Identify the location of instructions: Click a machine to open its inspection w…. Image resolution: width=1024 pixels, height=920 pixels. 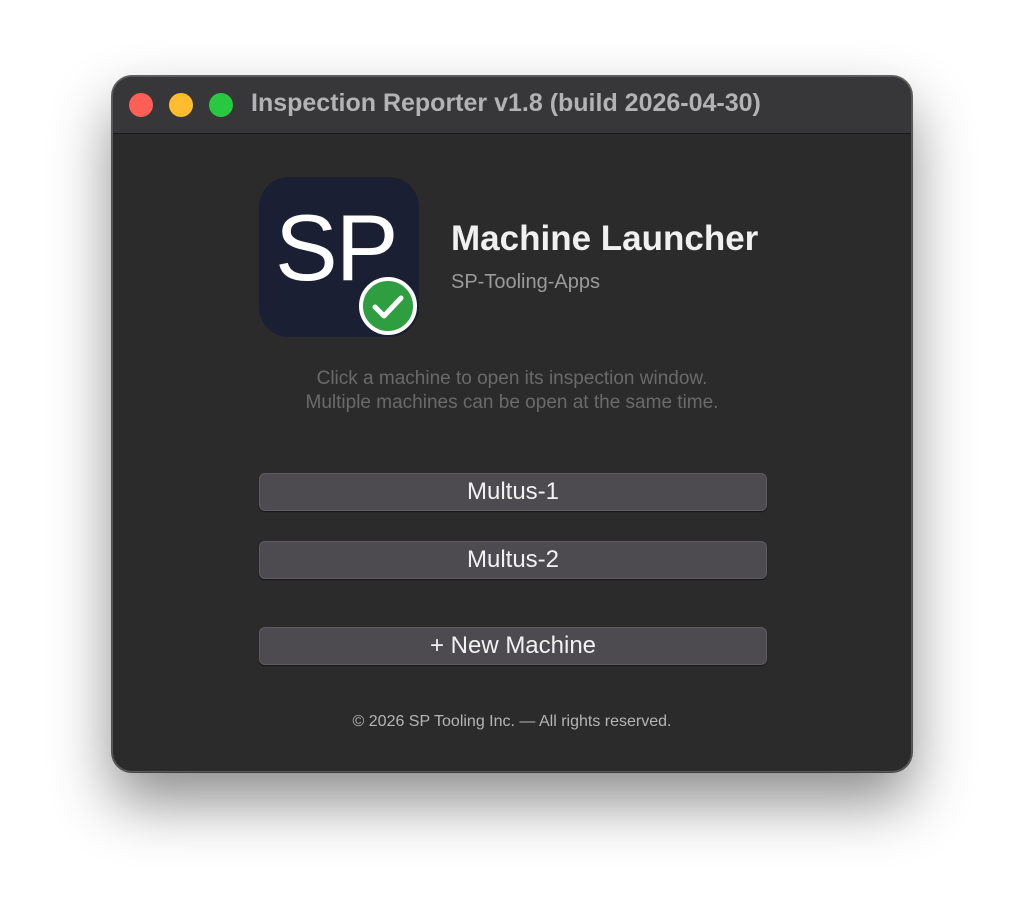
(512, 391).